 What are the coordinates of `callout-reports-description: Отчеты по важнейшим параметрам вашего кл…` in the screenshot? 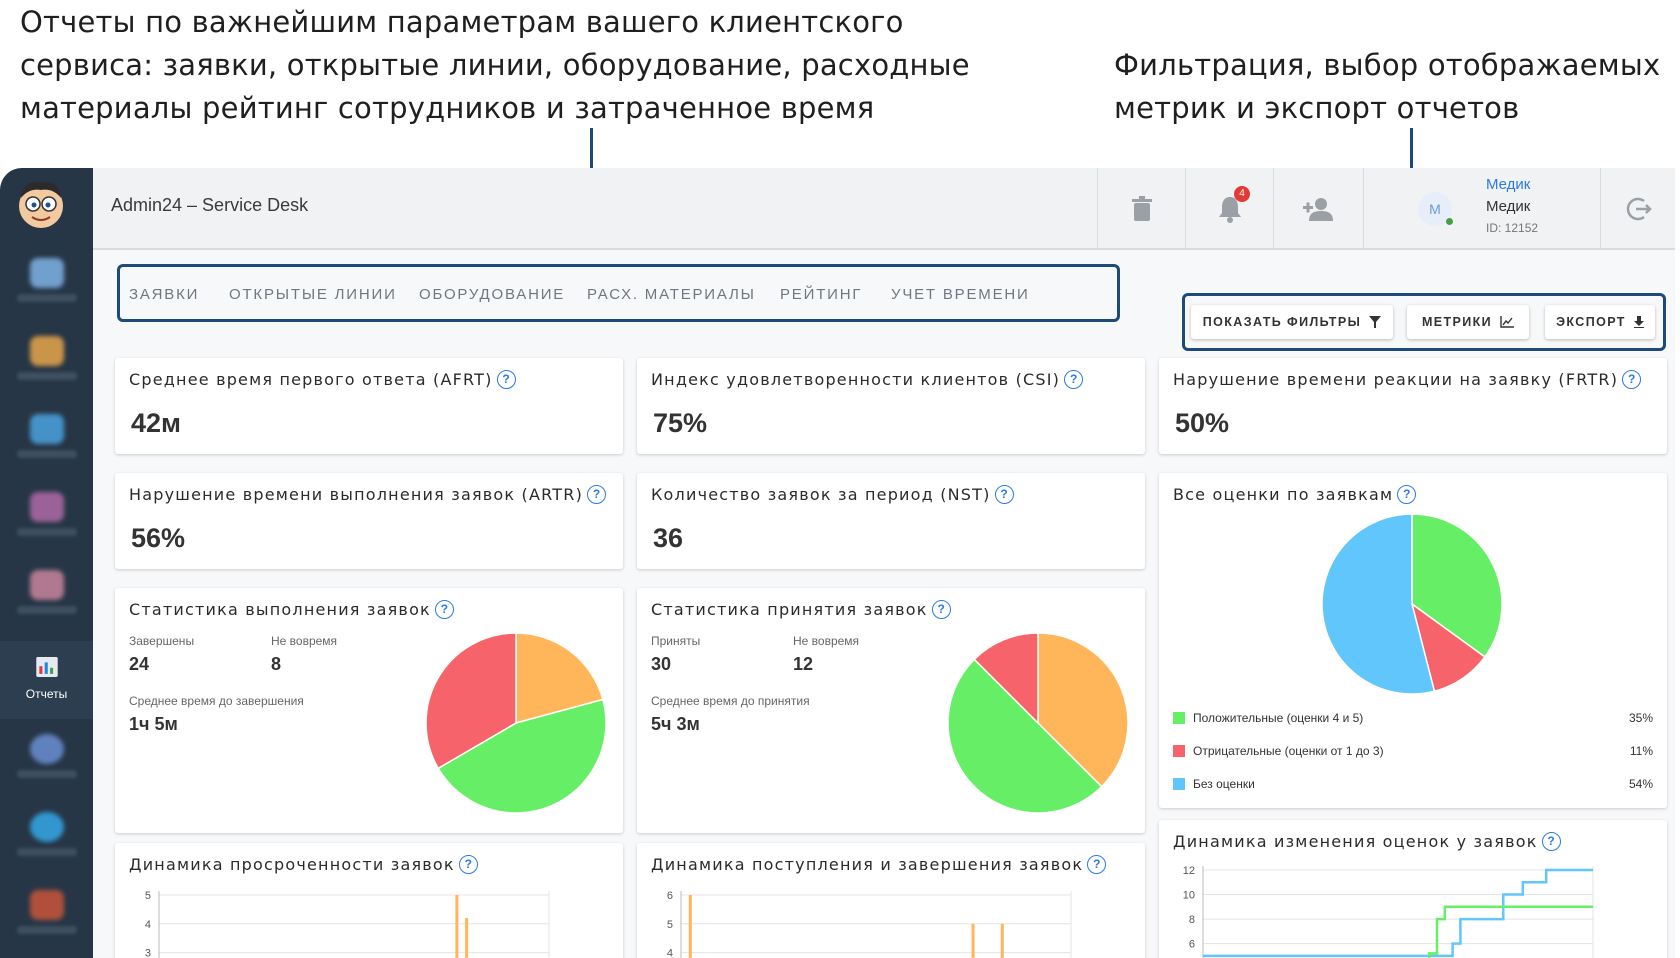 It's located at (500, 65).